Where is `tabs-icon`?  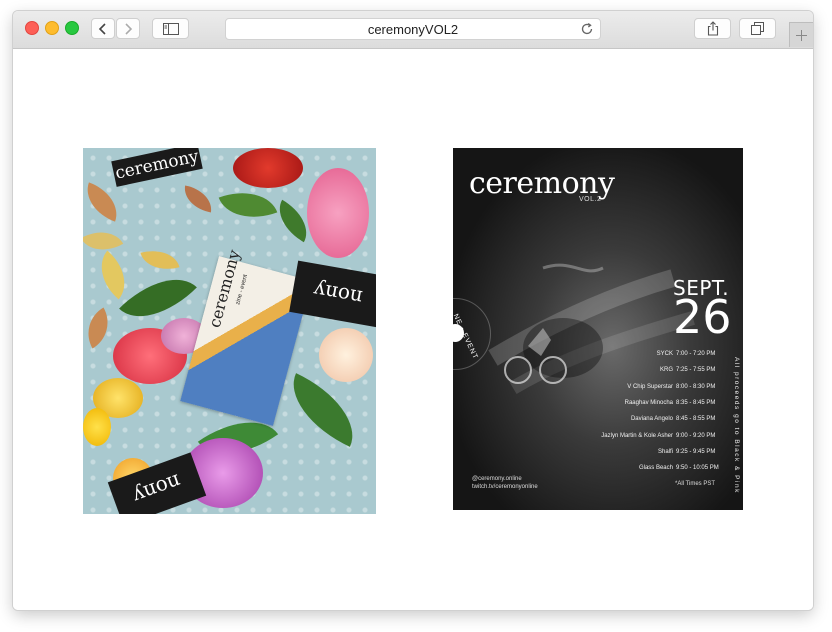
tabs-icon is located at coordinates (757, 28).